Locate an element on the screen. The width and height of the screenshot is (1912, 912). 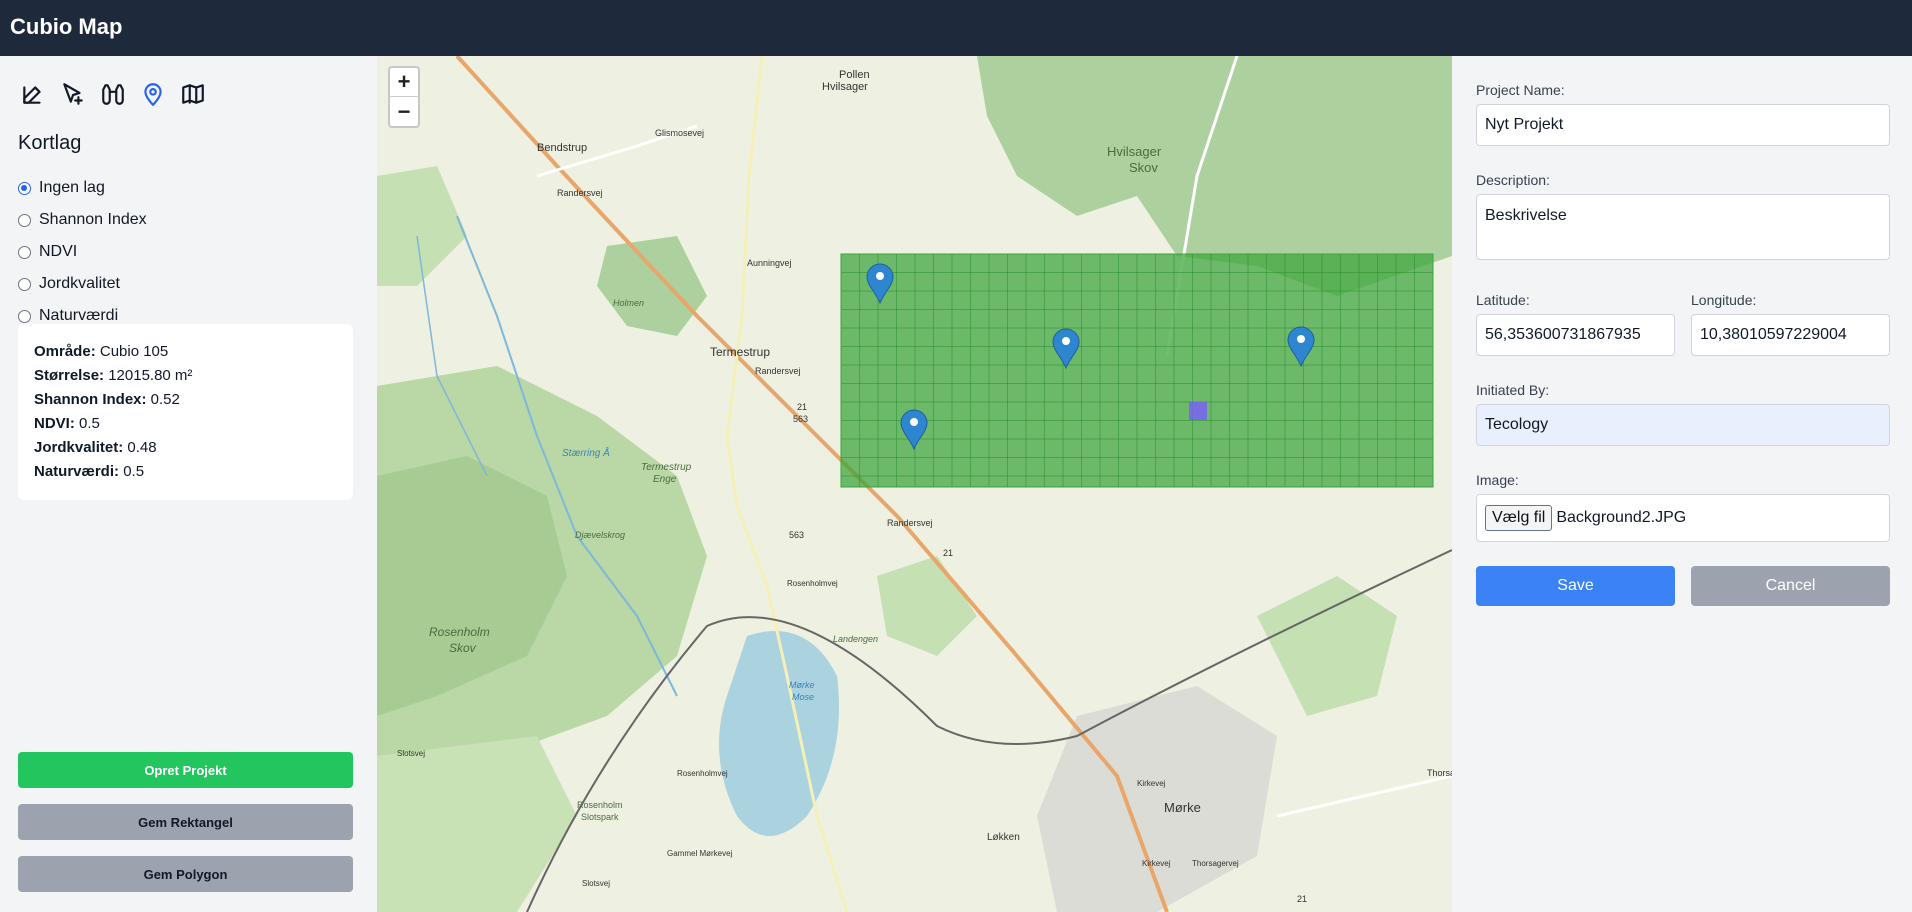
tool-bar is located at coordinates (113, 94).